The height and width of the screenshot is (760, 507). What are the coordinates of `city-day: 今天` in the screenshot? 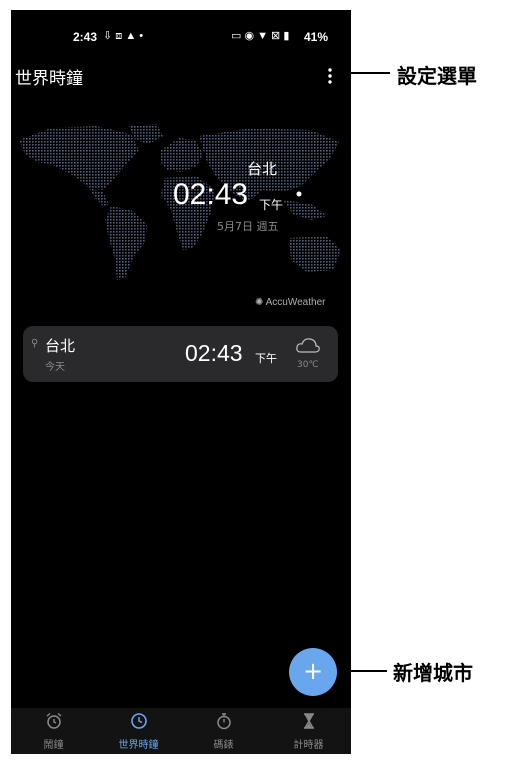 It's located at (55, 367).